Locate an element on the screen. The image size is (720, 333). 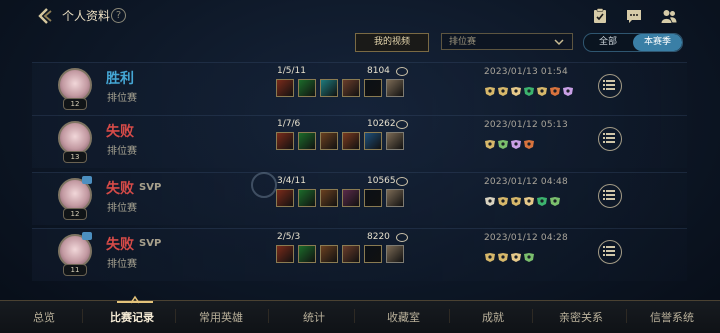
match-result: 胜利 is located at coordinates (120, 79).